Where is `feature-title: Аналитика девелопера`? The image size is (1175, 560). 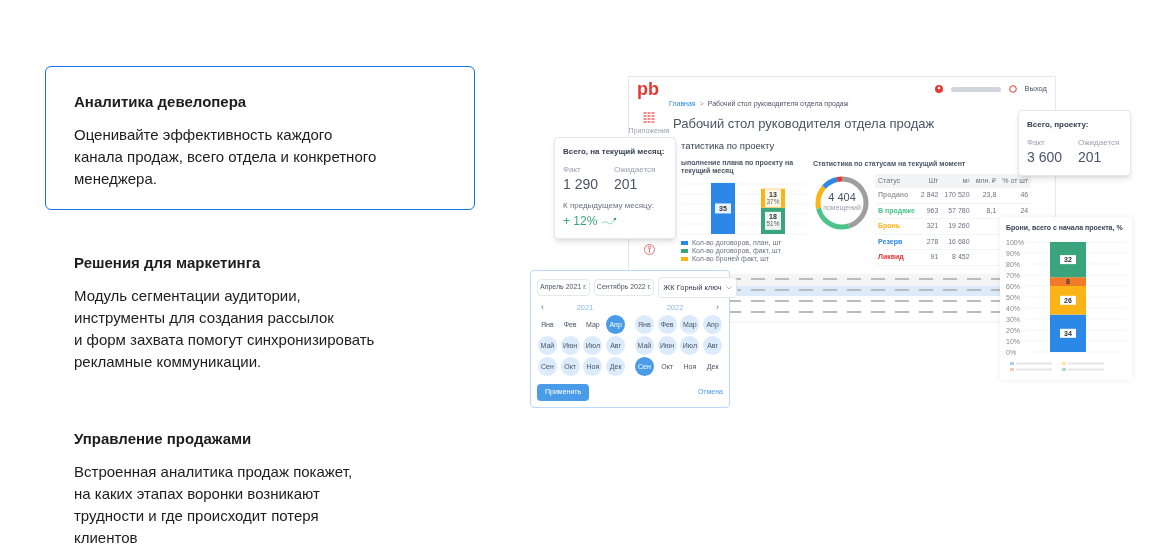
feature-title: Аналитика девелопера is located at coordinates (161, 102).